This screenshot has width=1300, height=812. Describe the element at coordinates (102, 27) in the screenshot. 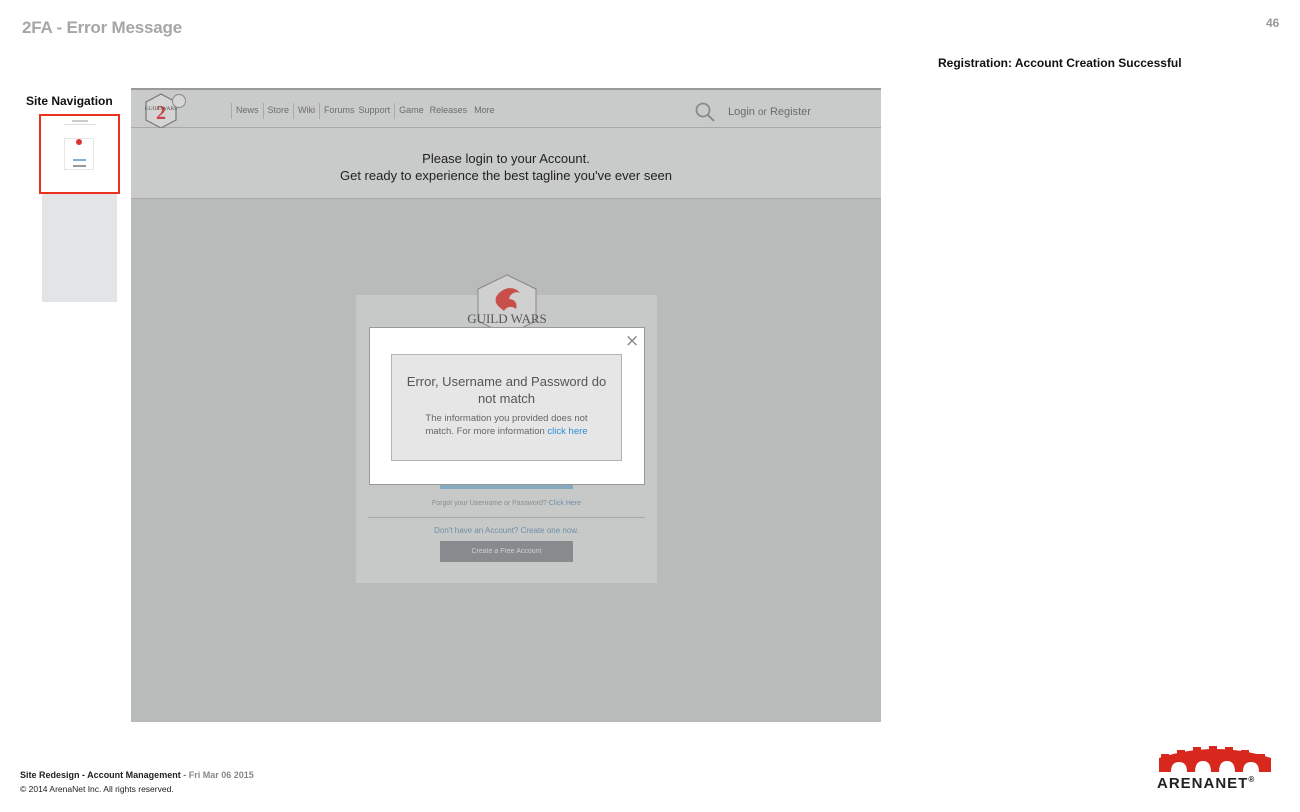

I see `slide-title: 2FA - Error Message` at that location.